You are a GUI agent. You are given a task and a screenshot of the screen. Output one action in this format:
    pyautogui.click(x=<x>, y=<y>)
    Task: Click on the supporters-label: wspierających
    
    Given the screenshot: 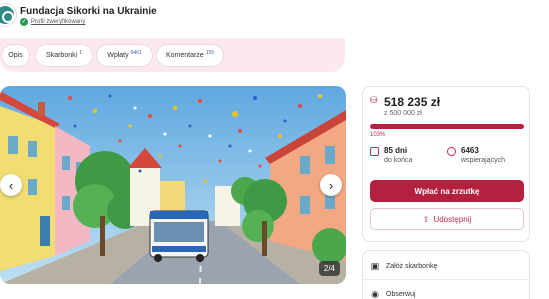 What is the action you would take?
    pyautogui.click(x=483, y=160)
    